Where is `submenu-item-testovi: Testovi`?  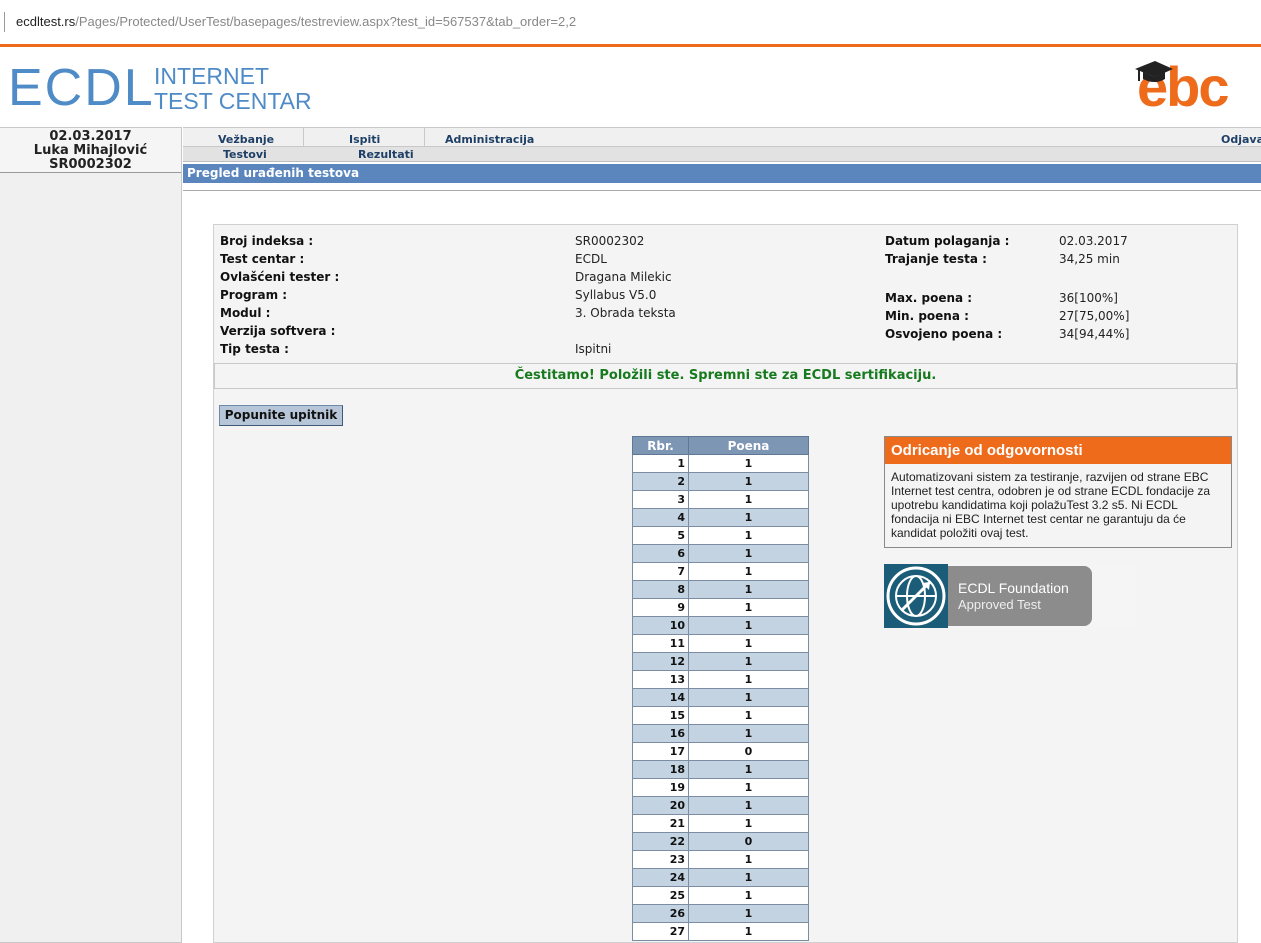 submenu-item-testovi: Testovi is located at coordinates (245, 154).